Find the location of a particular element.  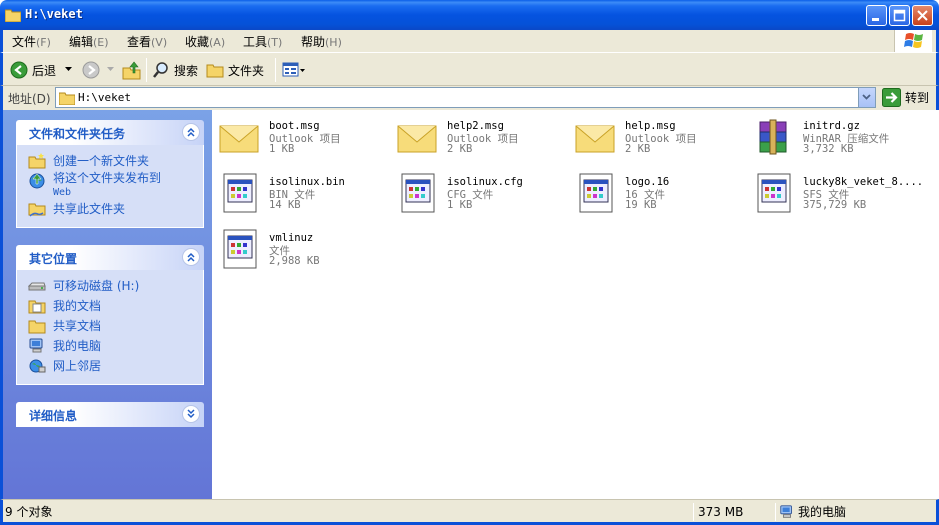

address-input: H:\veket is located at coordinates (465, 97).